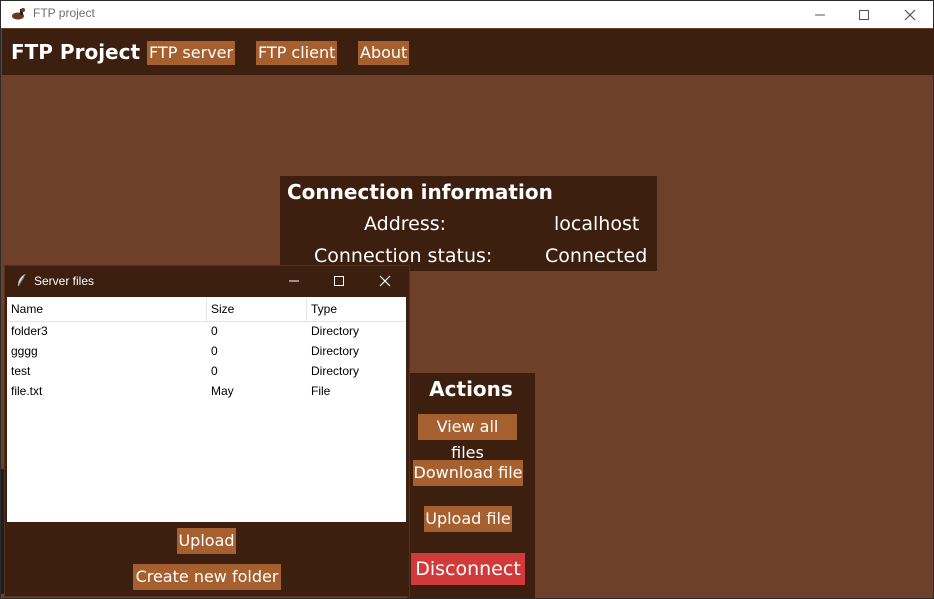 The image size is (934, 599). I want to click on column-header-size: Size, so click(257, 309).